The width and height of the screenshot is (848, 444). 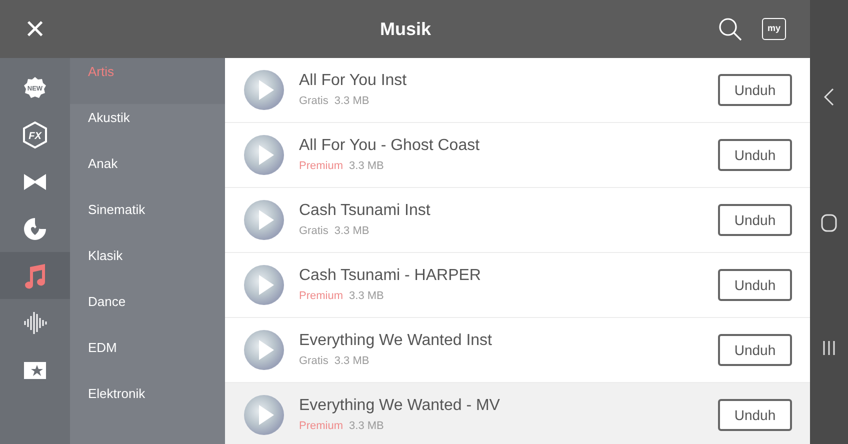 What do you see at coordinates (147, 311) in the screenshot?
I see `category-item: Dance` at bounding box center [147, 311].